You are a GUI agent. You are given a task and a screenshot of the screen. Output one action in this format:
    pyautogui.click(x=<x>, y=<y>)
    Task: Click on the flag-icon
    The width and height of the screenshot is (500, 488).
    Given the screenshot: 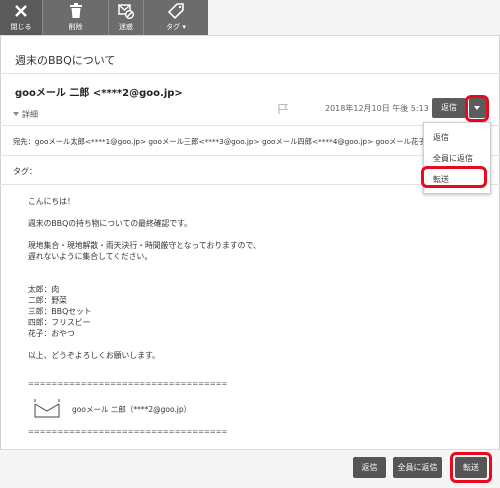 What is the action you would take?
    pyautogui.click(x=283, y=109)
    